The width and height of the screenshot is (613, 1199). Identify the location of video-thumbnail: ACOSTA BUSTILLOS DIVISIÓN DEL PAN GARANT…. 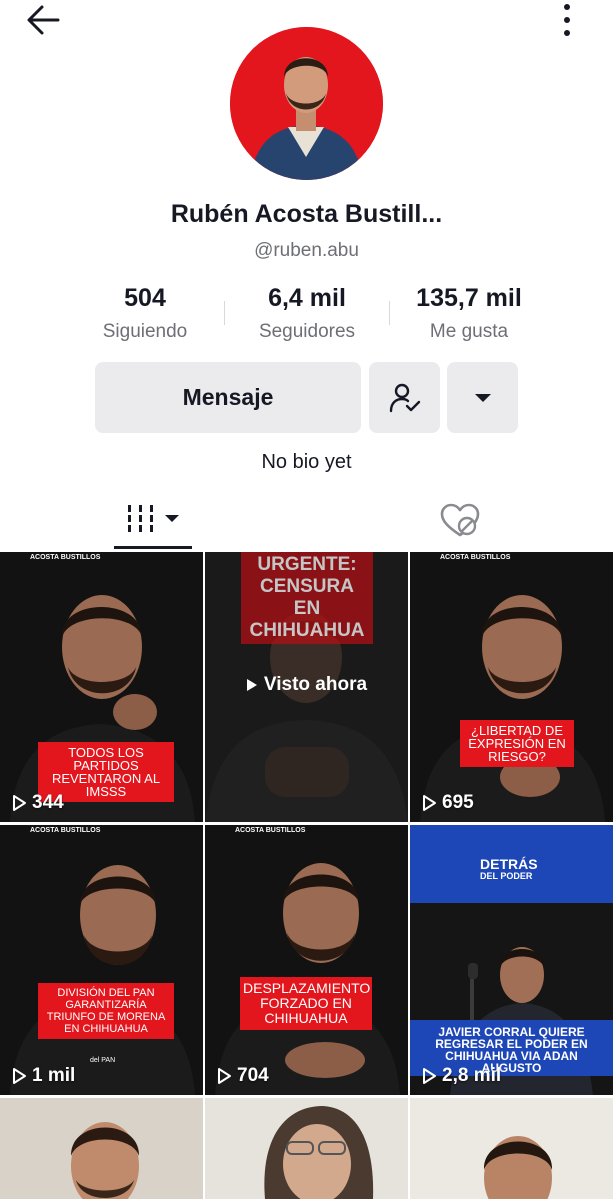
(101, 960).